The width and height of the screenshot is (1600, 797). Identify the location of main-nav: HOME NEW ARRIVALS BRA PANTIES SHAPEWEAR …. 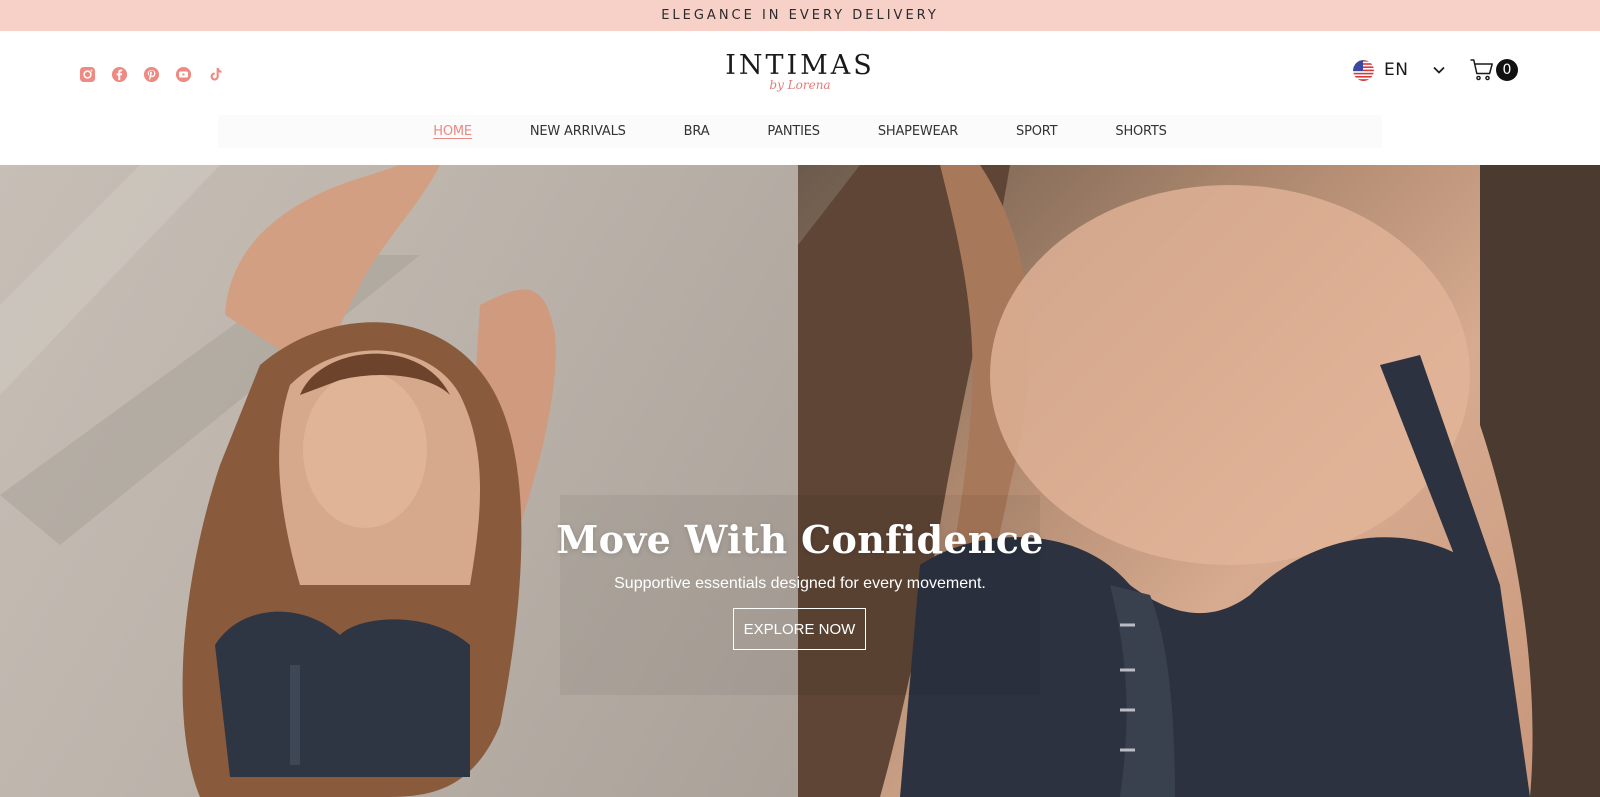
(800, 131).